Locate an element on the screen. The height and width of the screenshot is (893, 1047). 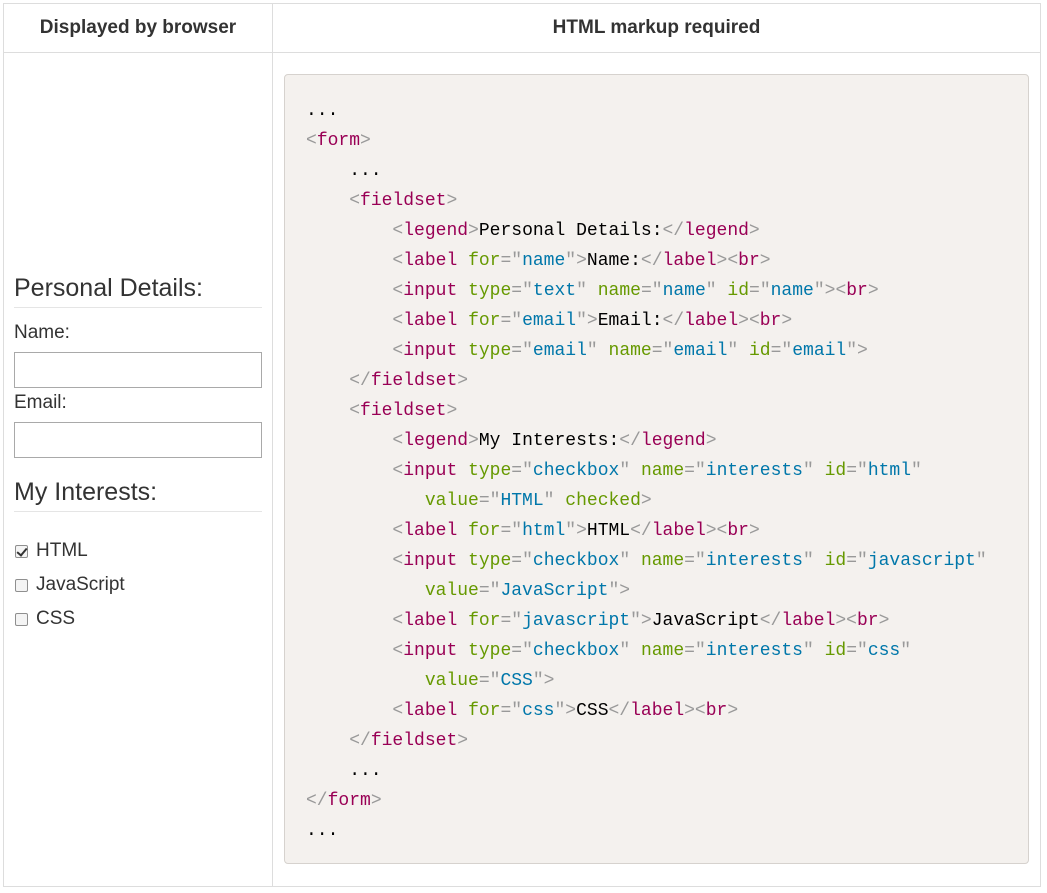
fieldset-my-interests: My Interests: HTML JavaScript CSS is located at coordinates (138, 556).